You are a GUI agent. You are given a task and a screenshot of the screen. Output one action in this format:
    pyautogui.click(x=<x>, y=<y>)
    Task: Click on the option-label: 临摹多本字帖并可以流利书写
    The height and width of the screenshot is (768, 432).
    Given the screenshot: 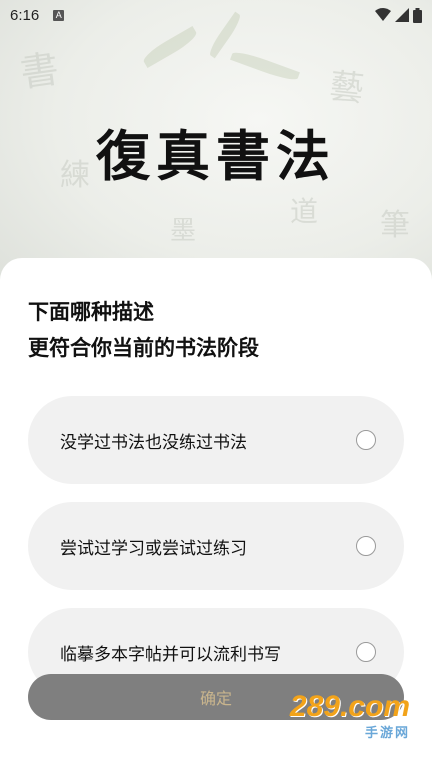 What is the action you would take?
    pyautogui.click(x=170, y=654)
    